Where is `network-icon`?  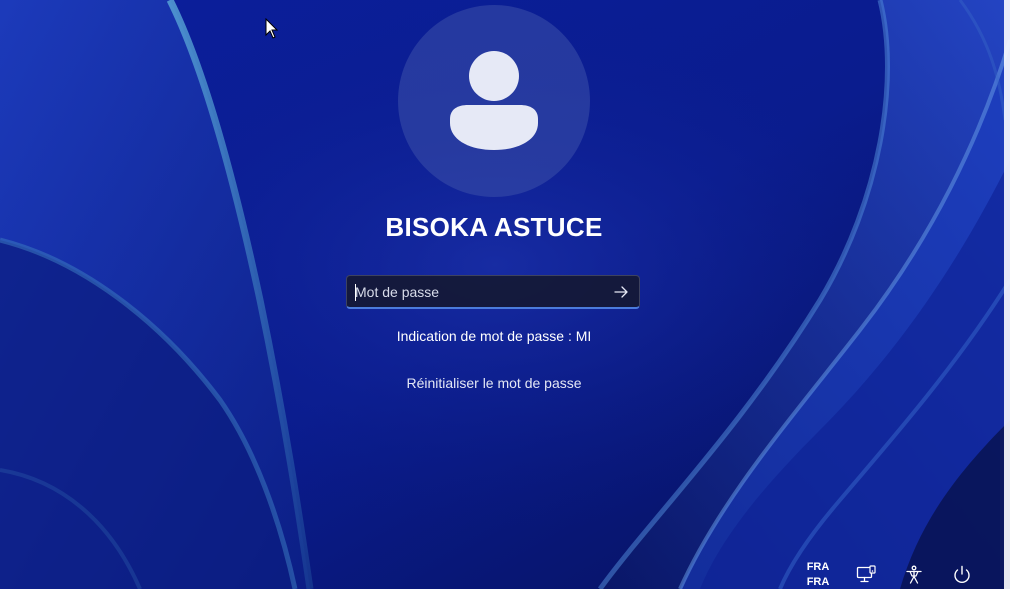 network-icon is located at coordinates (866, 575).